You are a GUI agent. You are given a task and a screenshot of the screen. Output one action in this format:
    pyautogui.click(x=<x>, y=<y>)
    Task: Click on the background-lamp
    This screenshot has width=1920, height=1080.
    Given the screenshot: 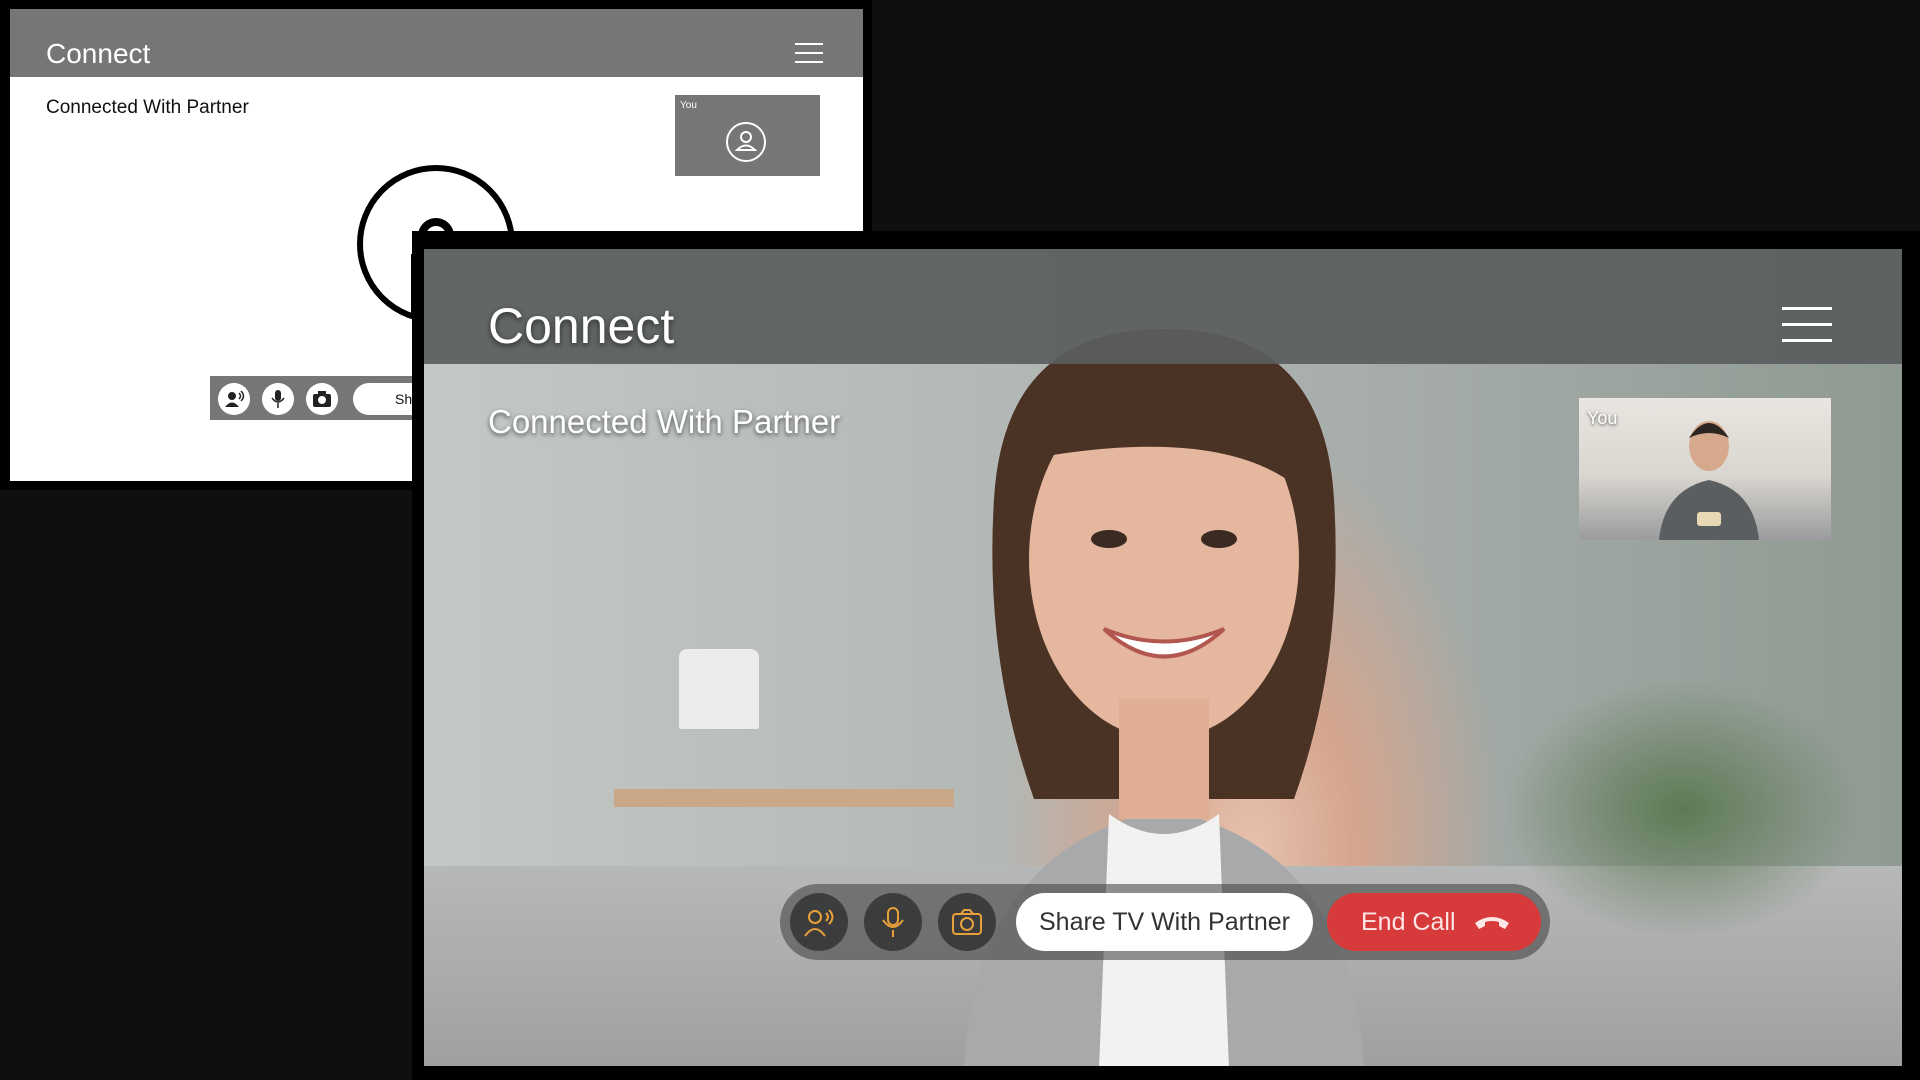 What is the action you would take?
    pyautogui.click(x=719, y=689)
    